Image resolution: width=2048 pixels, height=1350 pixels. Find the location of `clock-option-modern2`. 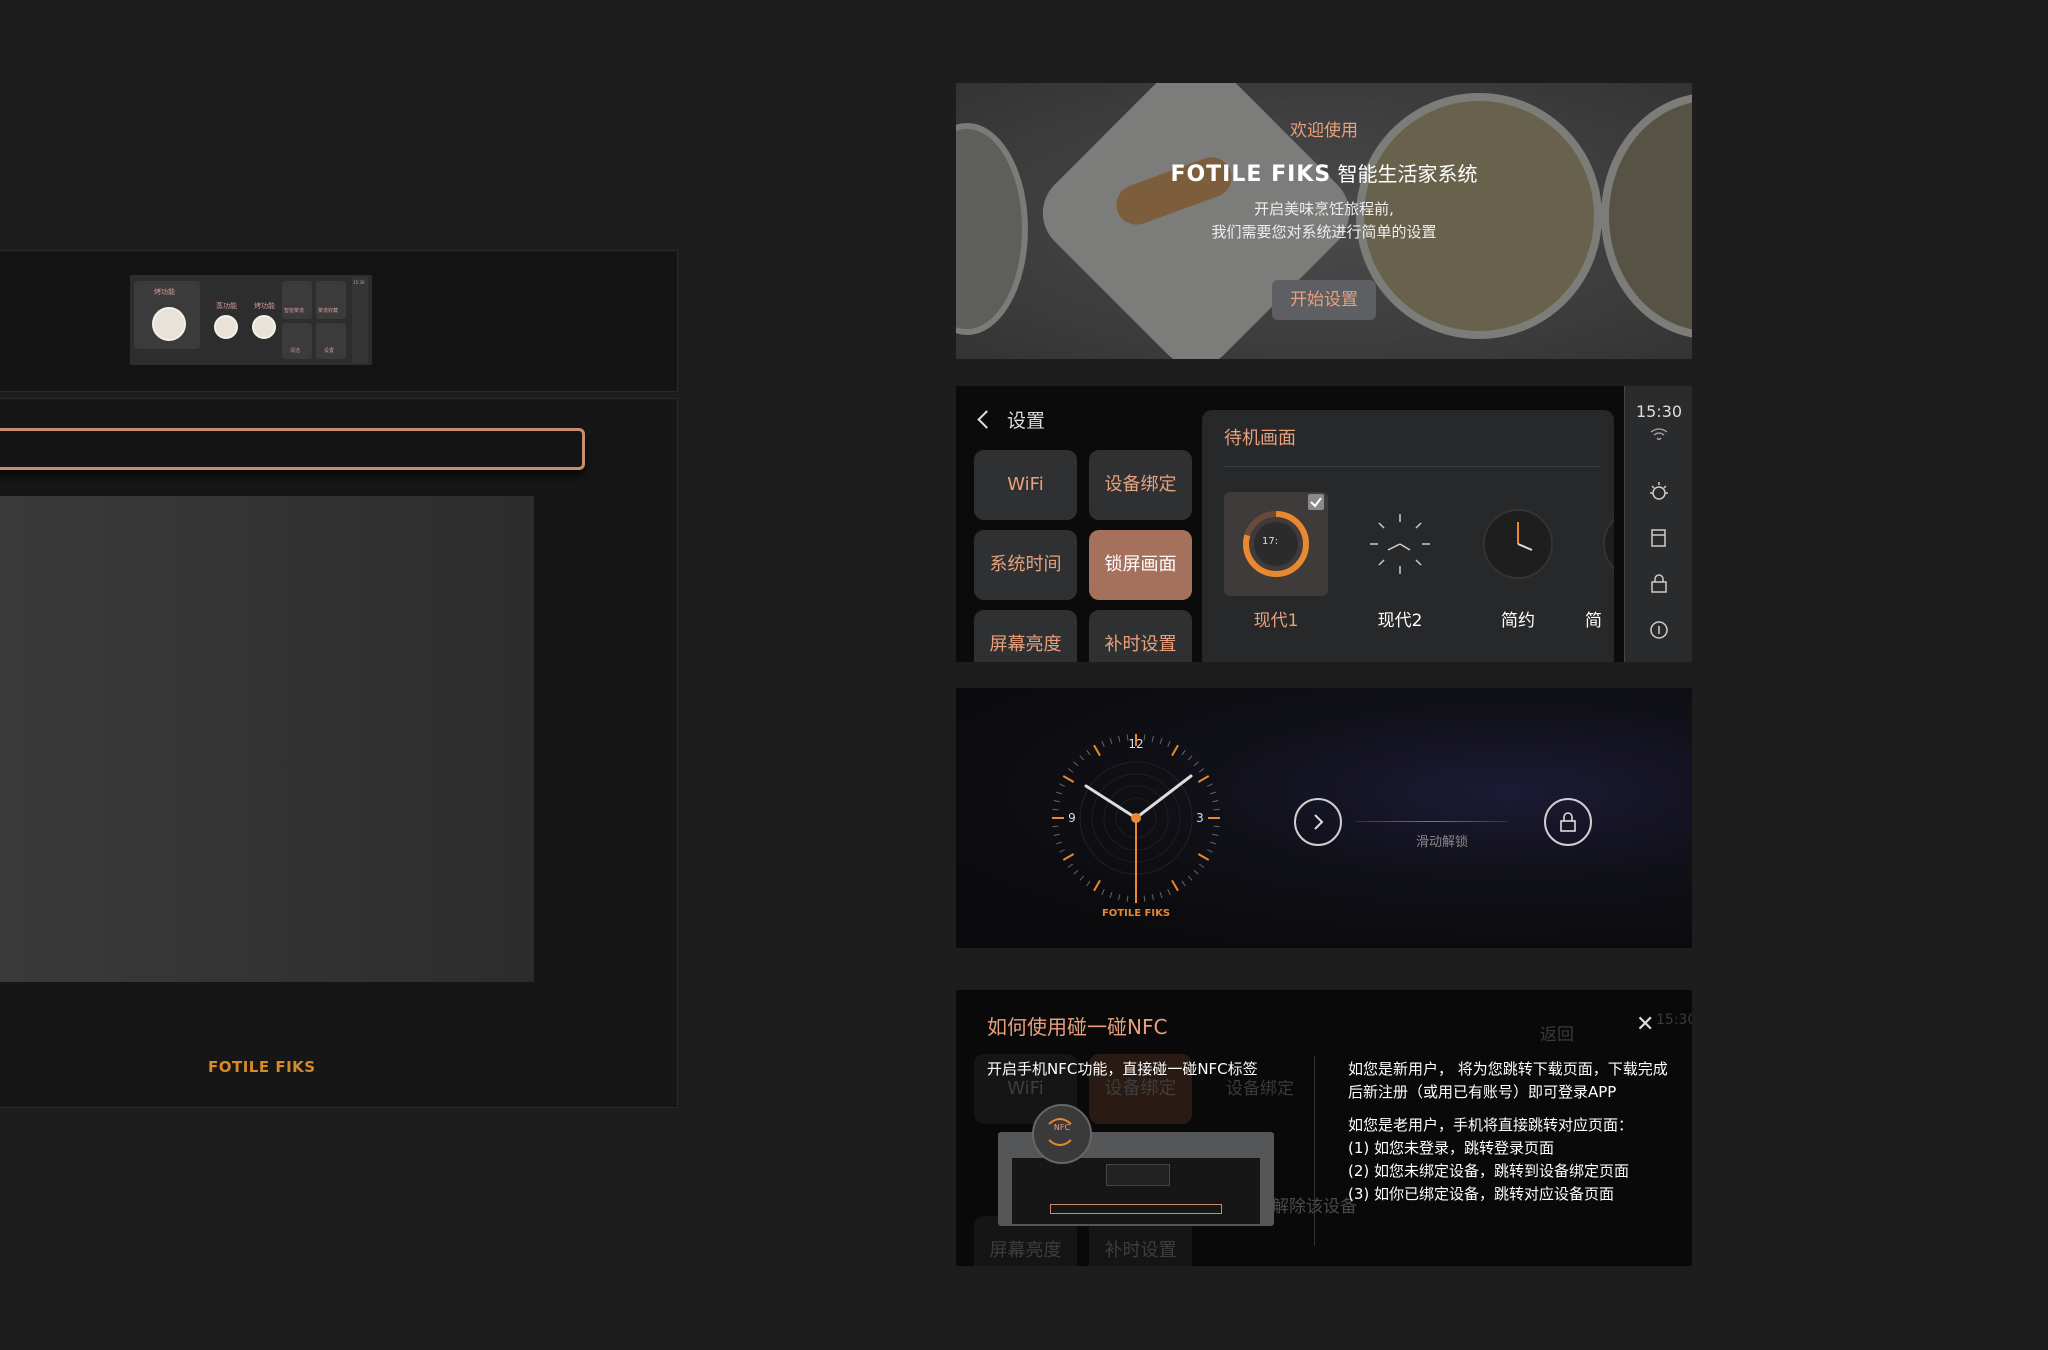

clock-option-modern2 is located at coordinates (1400, 544).